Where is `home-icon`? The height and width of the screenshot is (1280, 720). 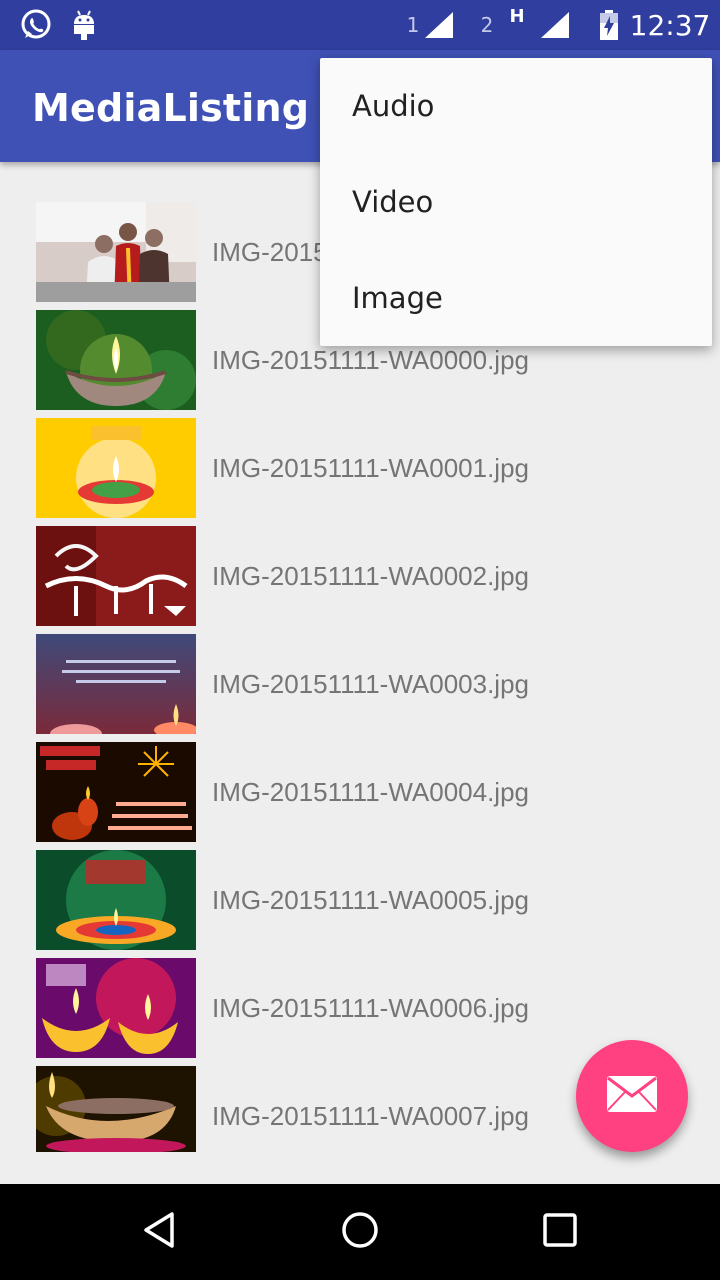 home-icon is located at coordinates (360, 1232).